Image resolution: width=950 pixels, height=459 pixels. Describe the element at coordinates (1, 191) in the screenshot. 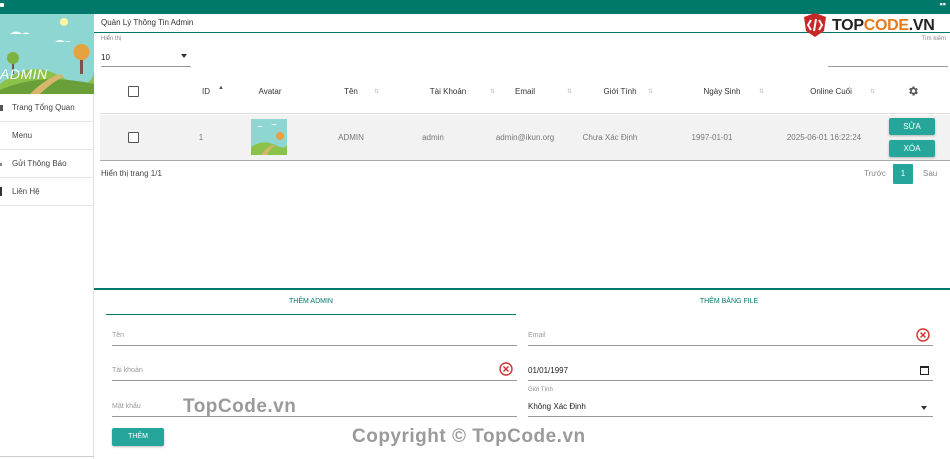

I see `contact-icon` at that location.